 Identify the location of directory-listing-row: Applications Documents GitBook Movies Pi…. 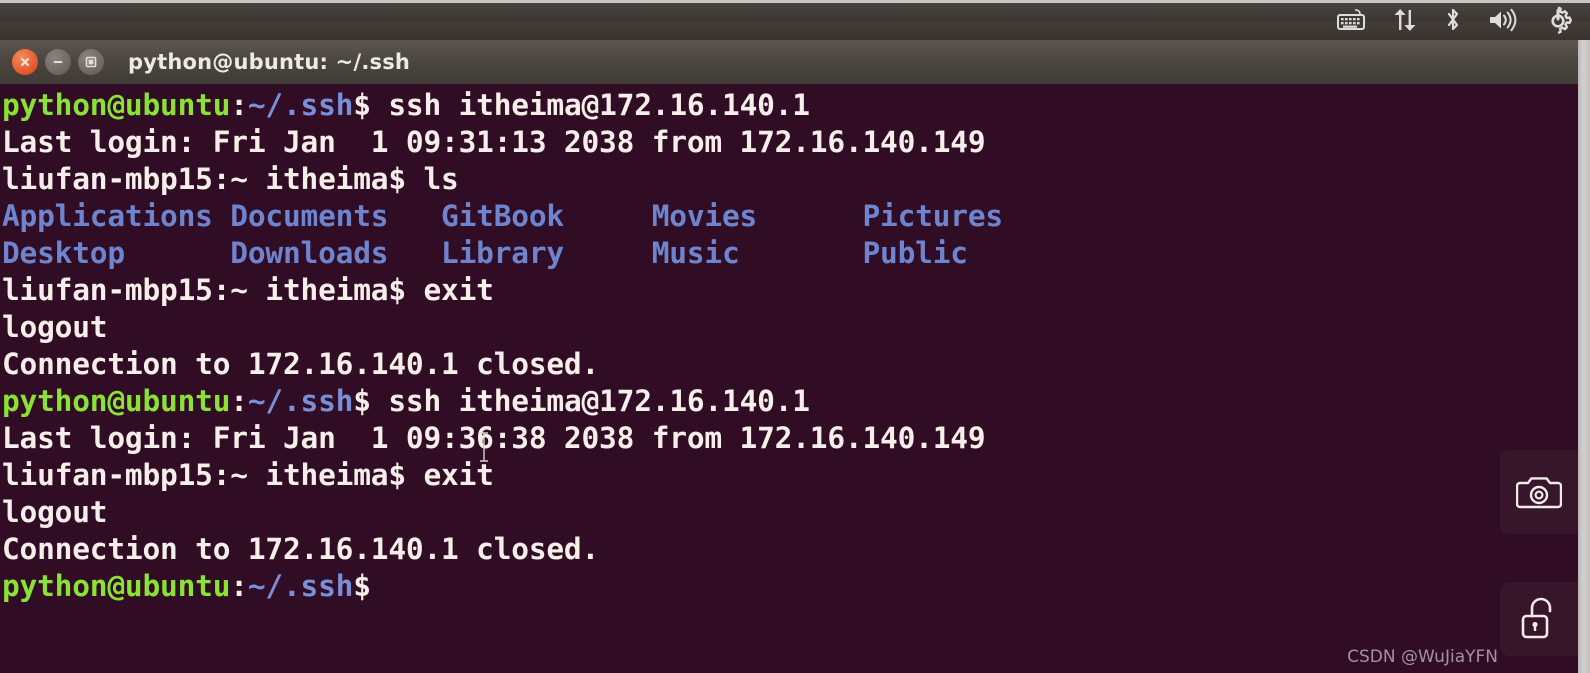
(502, 216).